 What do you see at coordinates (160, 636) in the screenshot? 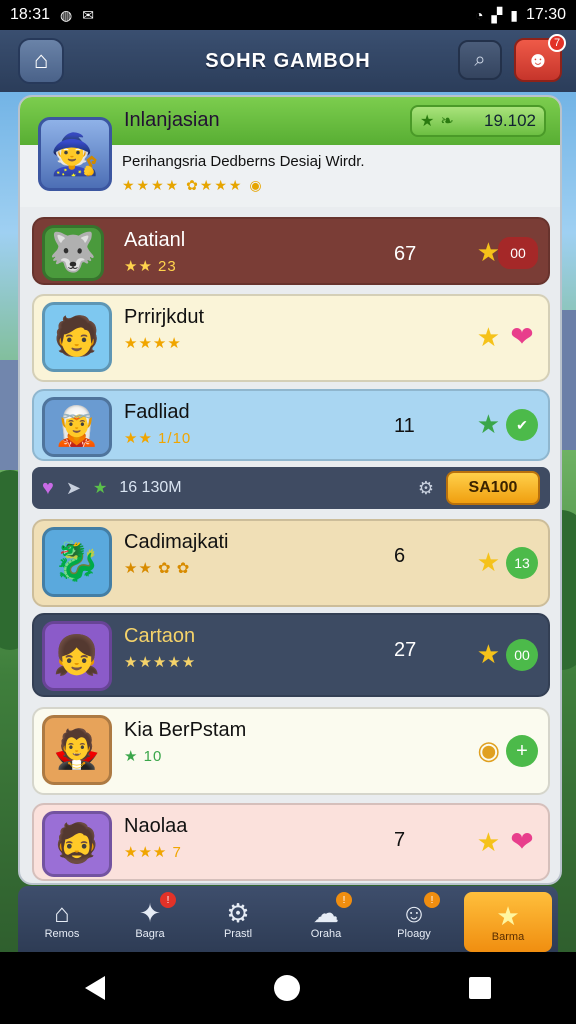
I see `player-name: Cartaon` at bounding box center [160, 636].